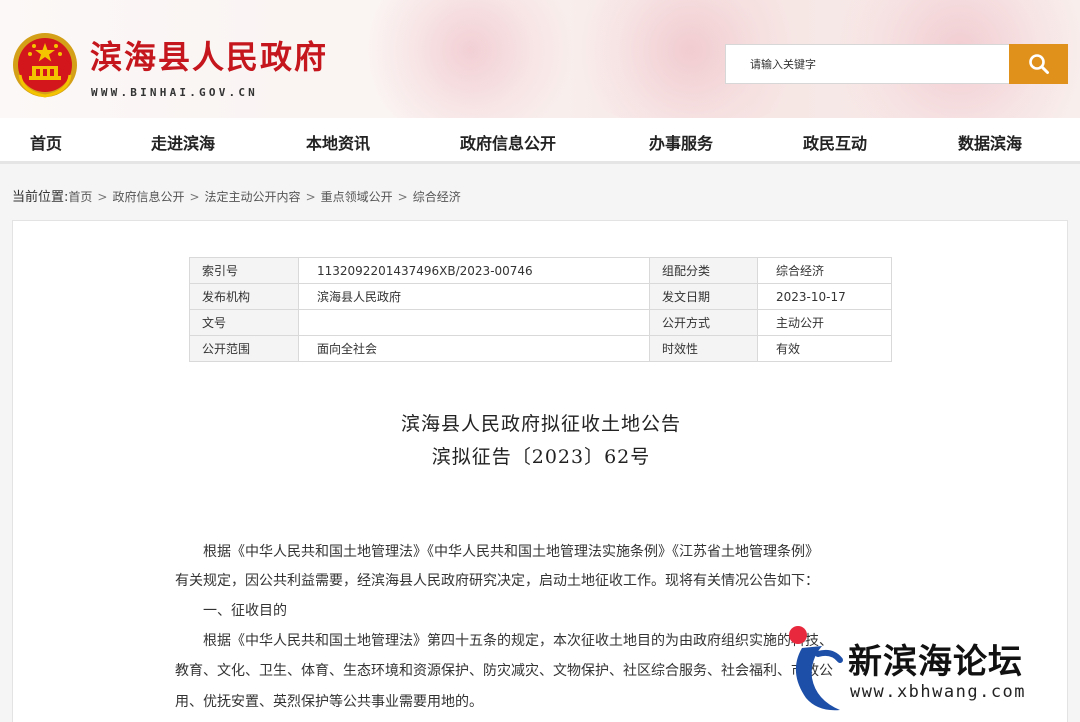  What do you see at coordinates (183, 142) in the screenshot?
I see `nav-item-about: 走进滨海` at bounding box center [183, 142].